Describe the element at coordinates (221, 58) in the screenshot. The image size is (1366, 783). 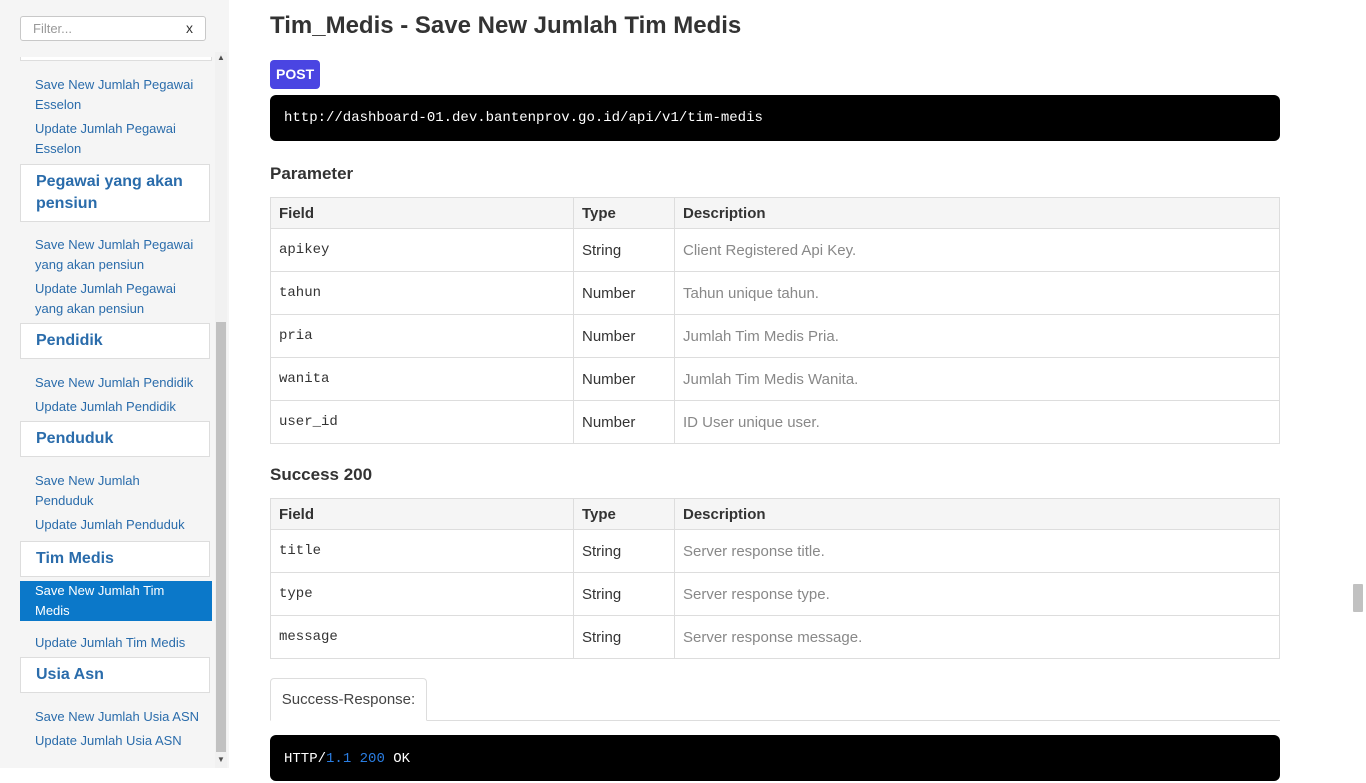
I see `scroll-up-arrow-icon: ▲` at that location.